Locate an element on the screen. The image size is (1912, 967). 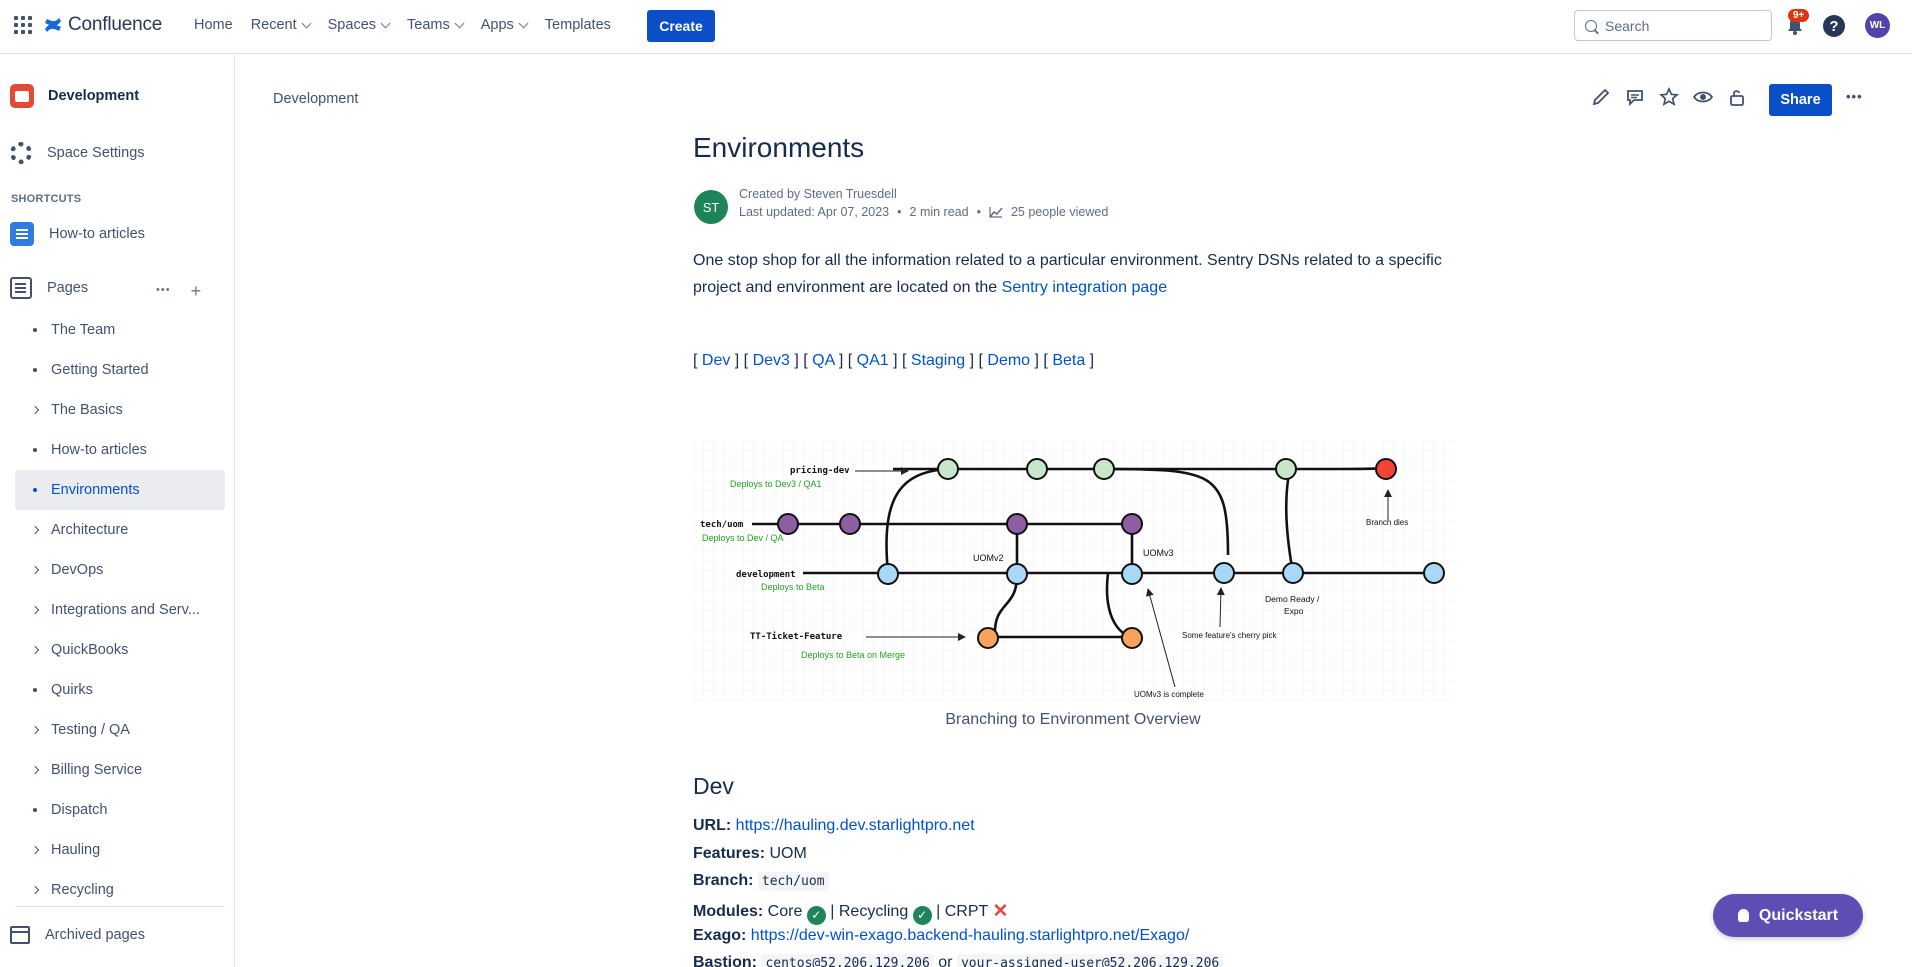
nav-apps: Apps is located at coordinates (505, 25).